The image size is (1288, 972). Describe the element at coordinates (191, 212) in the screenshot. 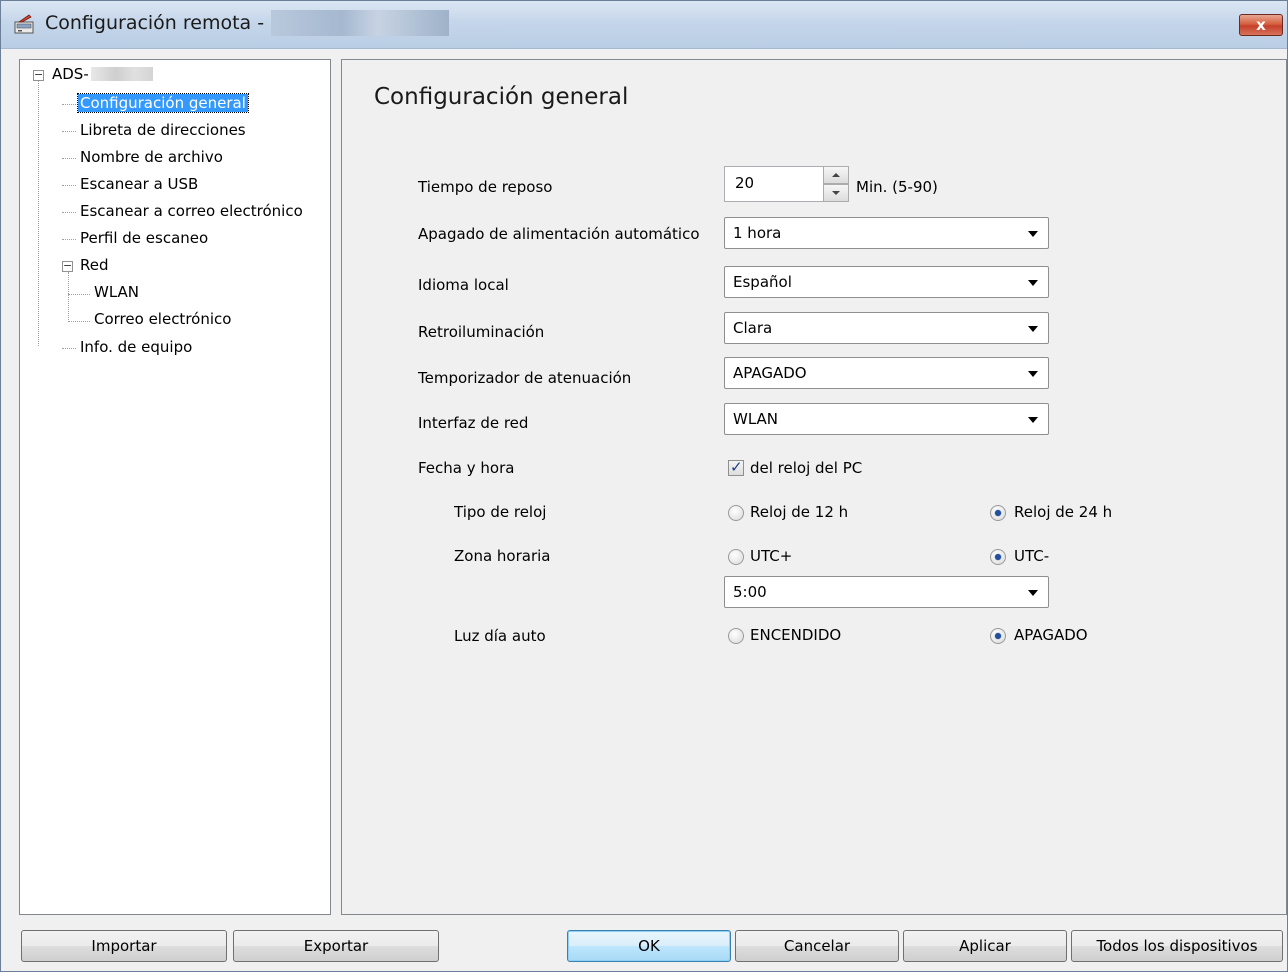

I see `tree-item-scan-to-email: Escanear a correo electrónico` at that location.